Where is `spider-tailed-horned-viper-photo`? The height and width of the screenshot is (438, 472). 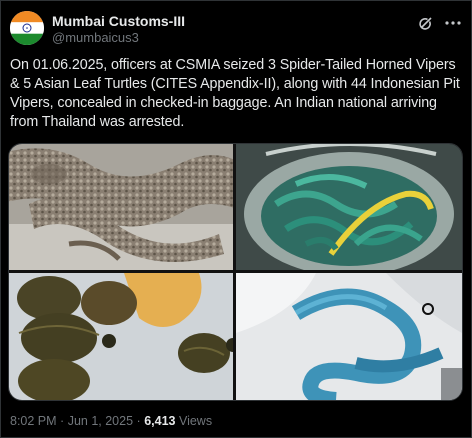
spider-tailed-horned-viper-photo is located at coordinates (121, 207).